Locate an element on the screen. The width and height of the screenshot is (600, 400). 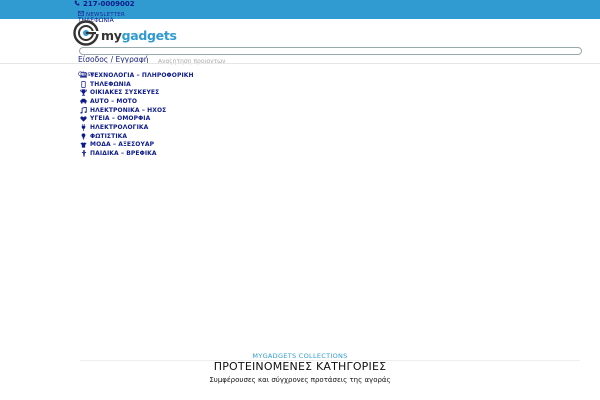
category-item: ΤΕΧΝΟΛΟΓΙΑ – ΠΛΗΡΟΦΟΡΙΚΗ is located at coordinates (137, 75).